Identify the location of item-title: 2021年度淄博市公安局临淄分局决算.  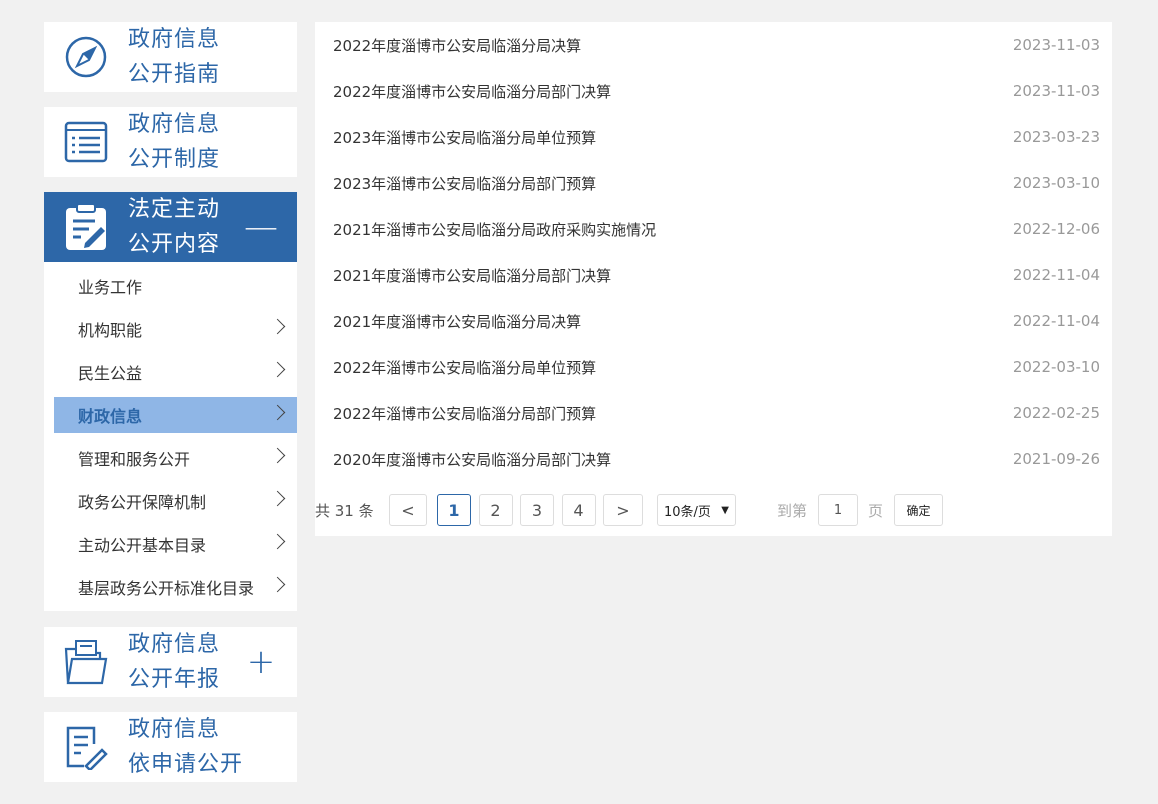
(457, 321).